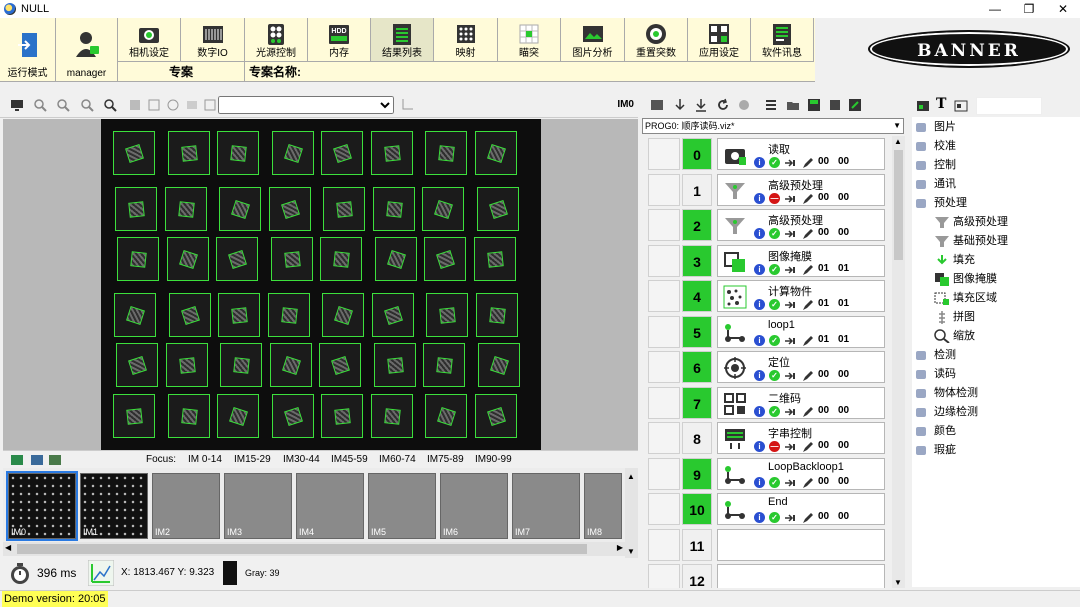  What do you see at coordinates (936, 431) in the screenshot?
I see `tool-category: 颜色` at bounding box center [936, 431].